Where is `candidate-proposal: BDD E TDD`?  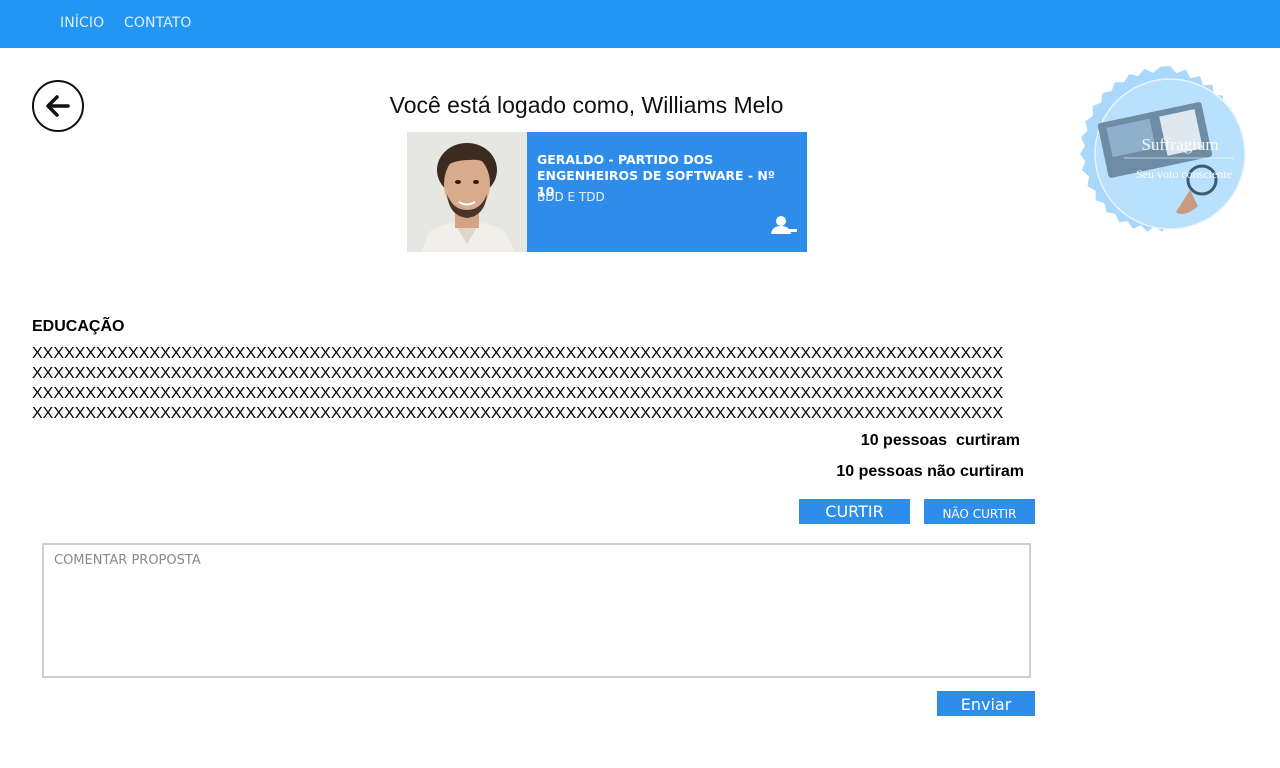
candidate-proposal: BDD E TDD is located at coordinates (571, 197).